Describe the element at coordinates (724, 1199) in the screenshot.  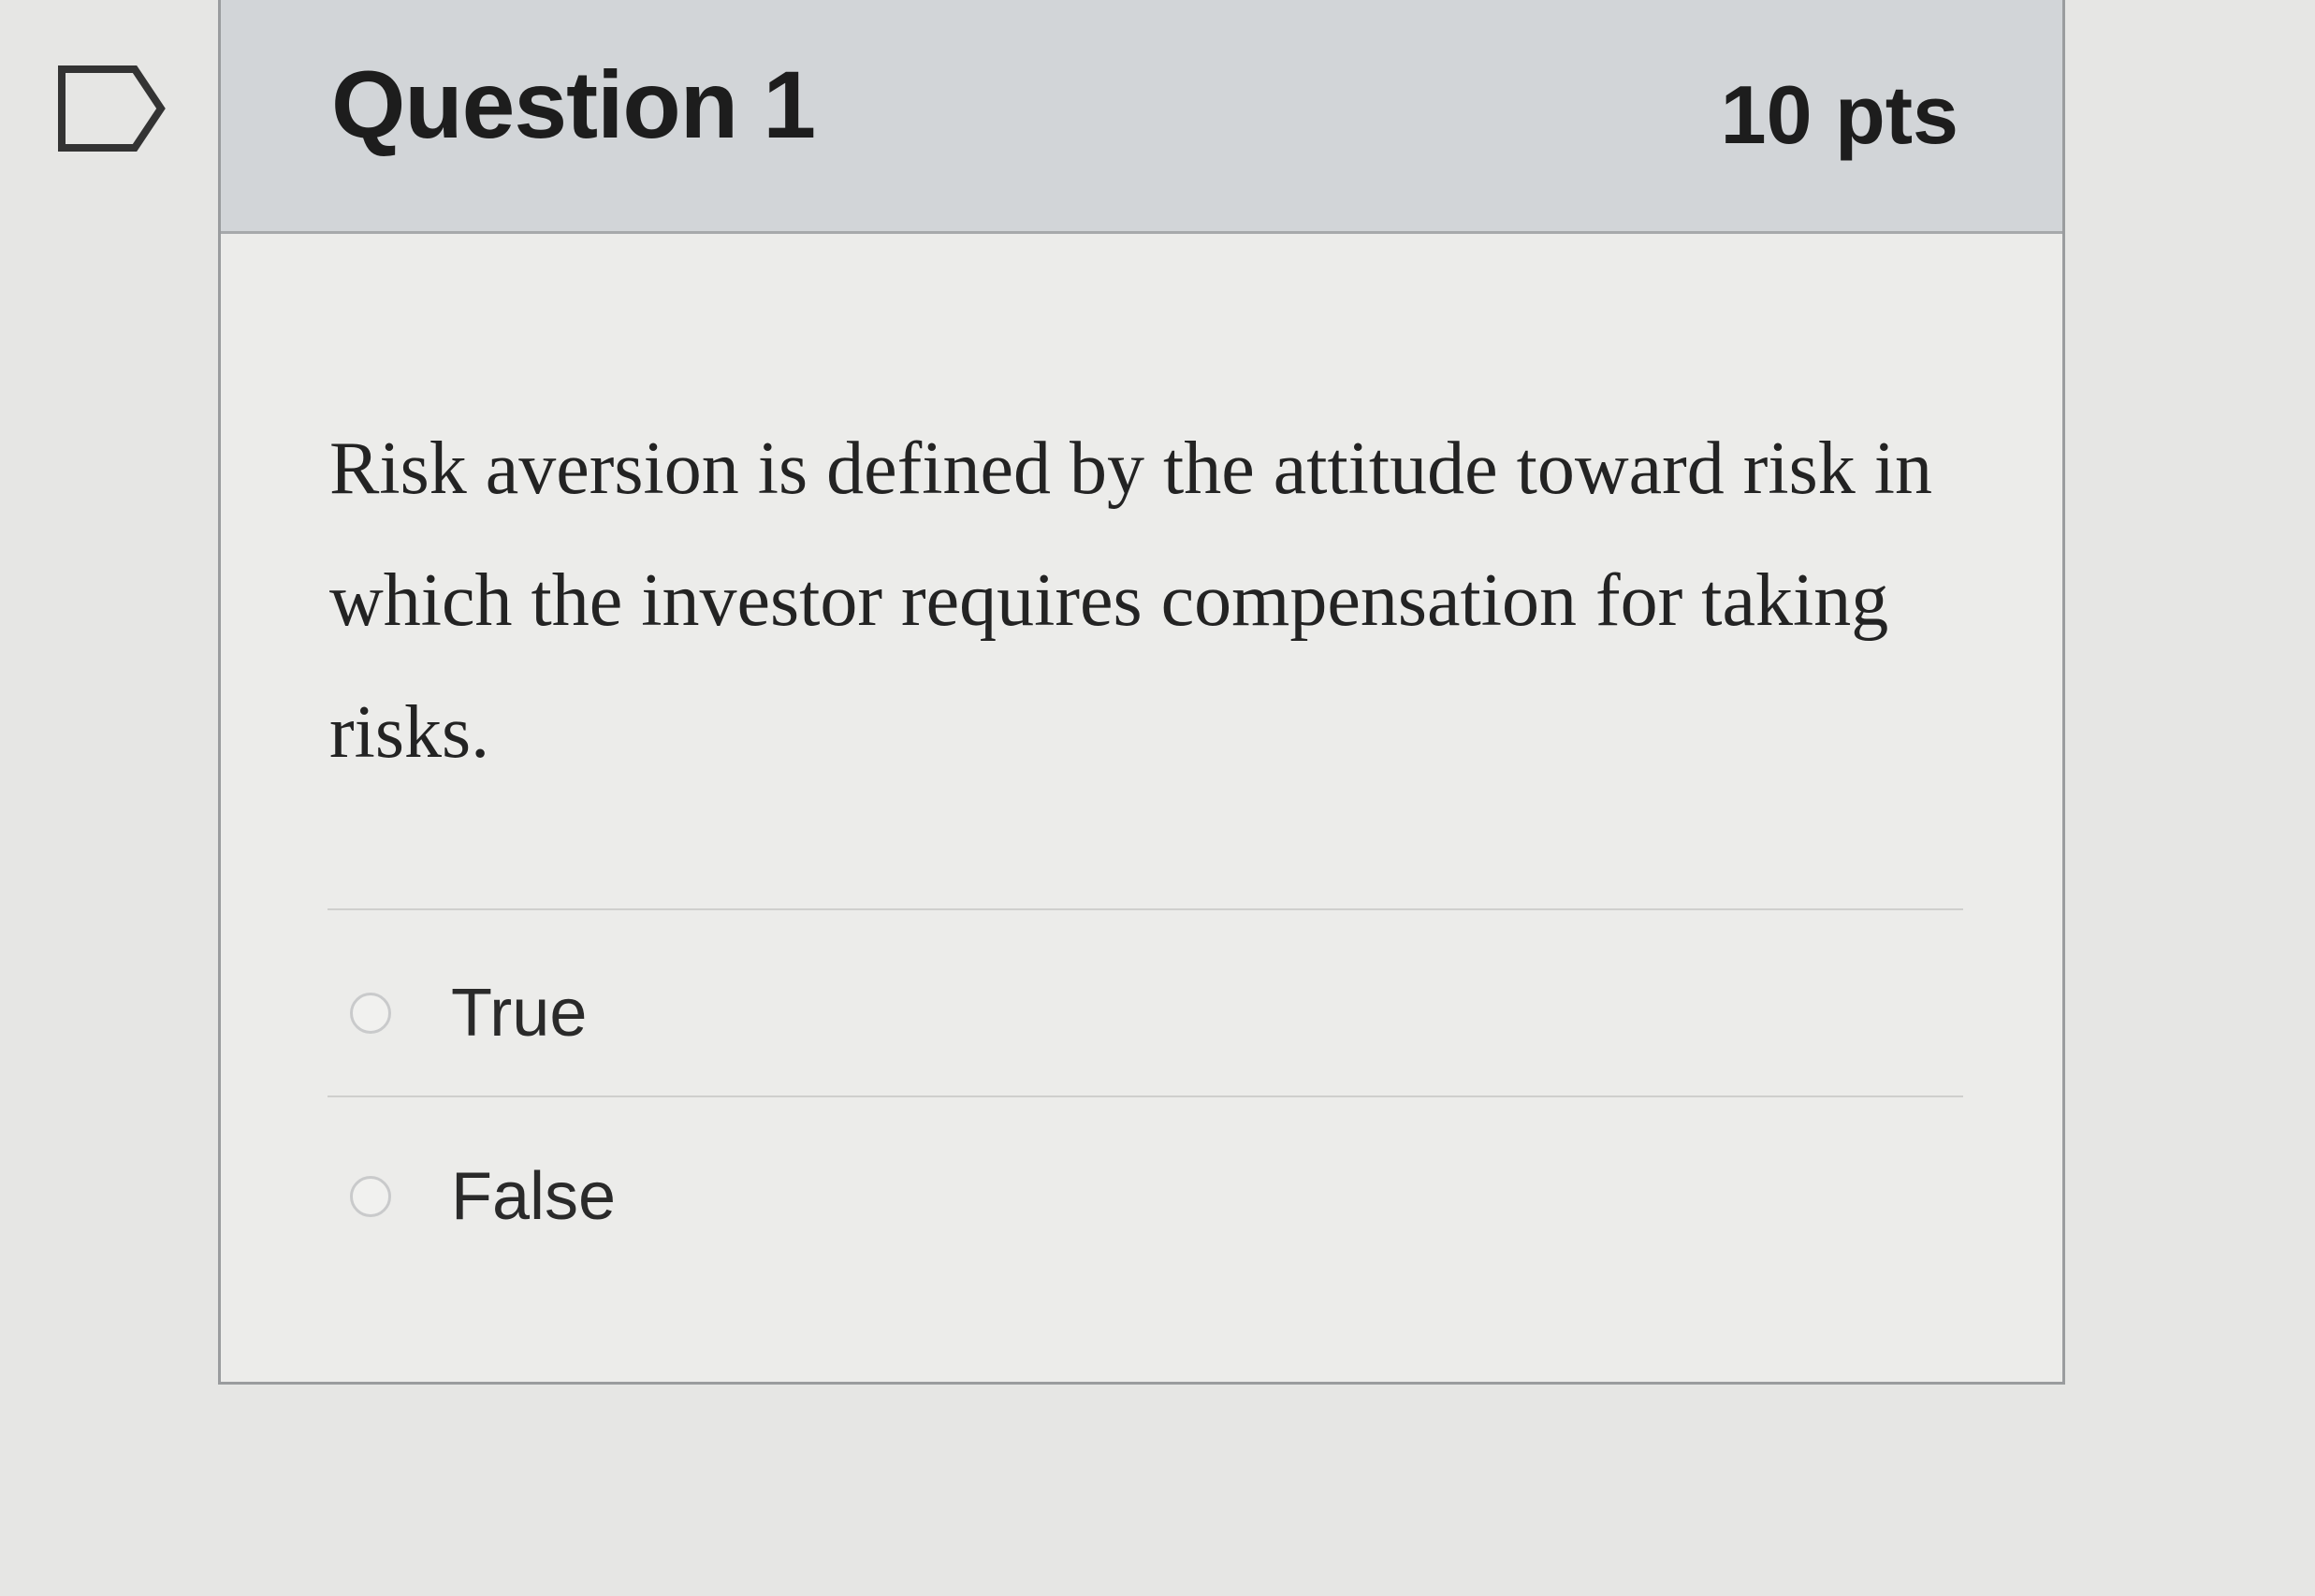
I see `answer-option-false: False` at that location.